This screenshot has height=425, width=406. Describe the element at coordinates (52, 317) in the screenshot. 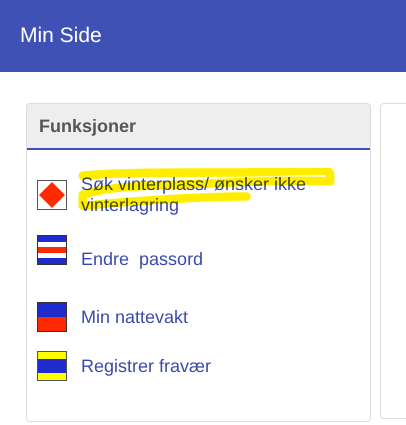

I see `two-color-flag-icon` at that location.